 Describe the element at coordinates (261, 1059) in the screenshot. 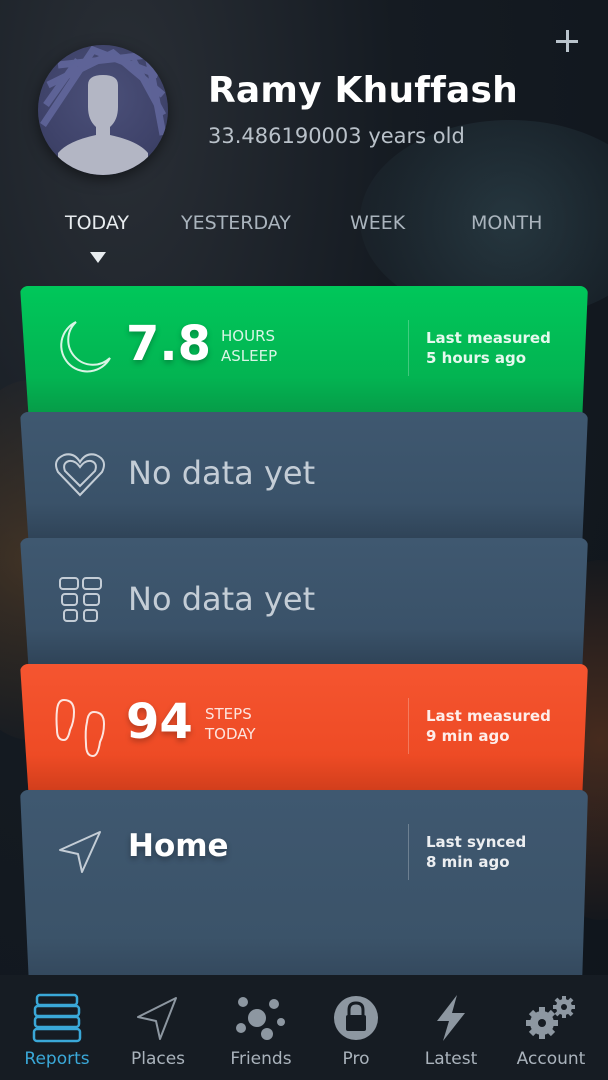

I see `tabbar-label: Friends` at that location.